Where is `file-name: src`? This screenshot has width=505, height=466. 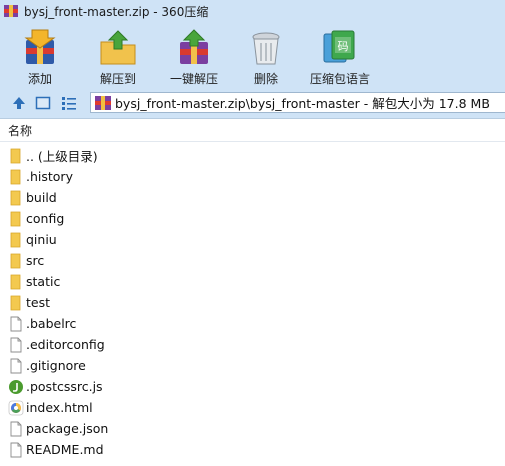
file-name: src is located at coordinates (35, 260).